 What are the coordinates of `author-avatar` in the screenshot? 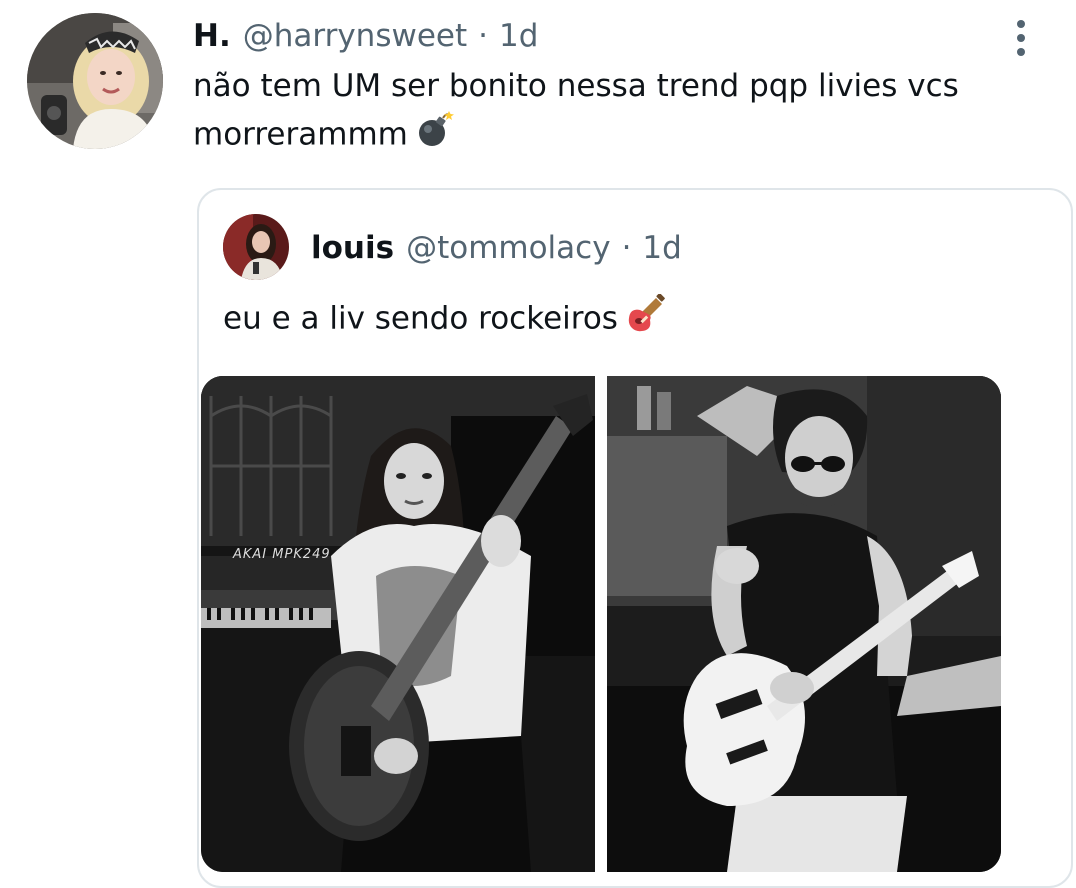 It's located at (95, 81).